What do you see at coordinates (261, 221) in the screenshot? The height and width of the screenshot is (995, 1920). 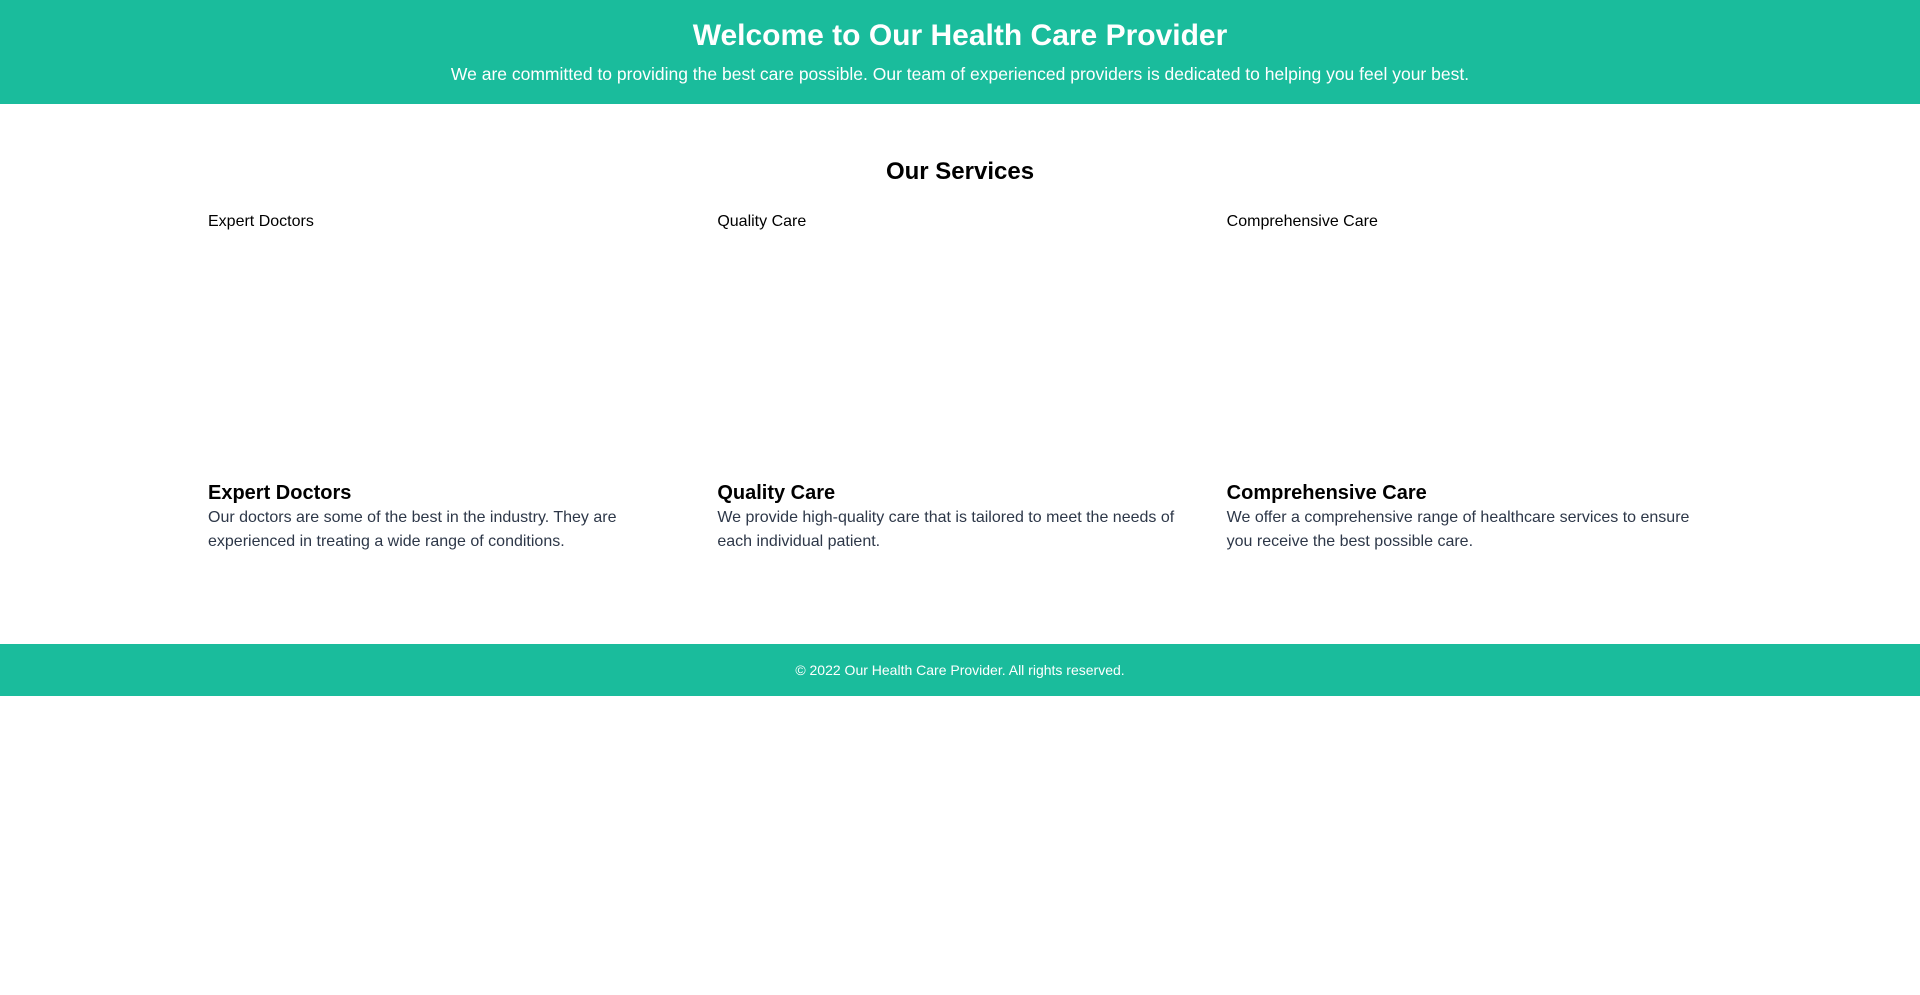 I see `service-image-expert-doctors: Expert Doctors` at bounding box center [261, 221].